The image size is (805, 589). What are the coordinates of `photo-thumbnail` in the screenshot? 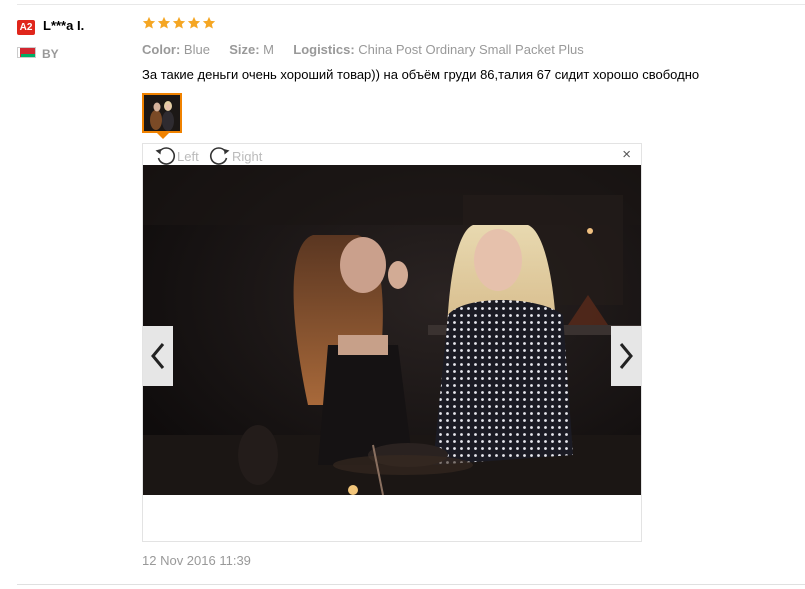 It's located at (162, 113).